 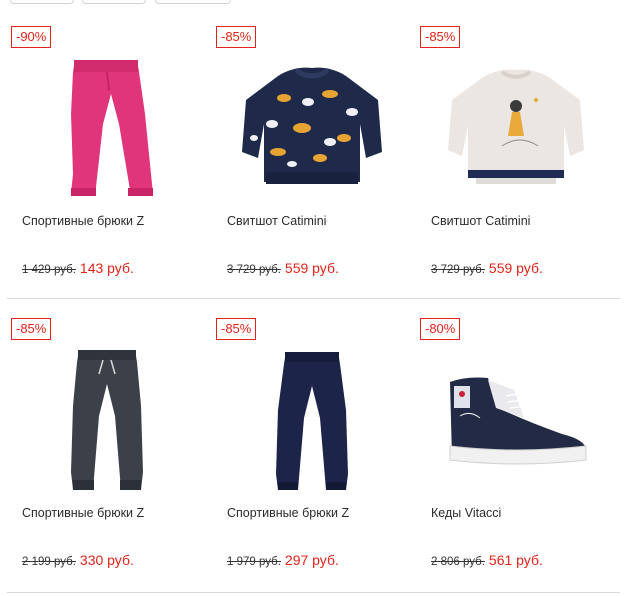 I want to click on discount-badge: -80%, so click(x=440, y=329).